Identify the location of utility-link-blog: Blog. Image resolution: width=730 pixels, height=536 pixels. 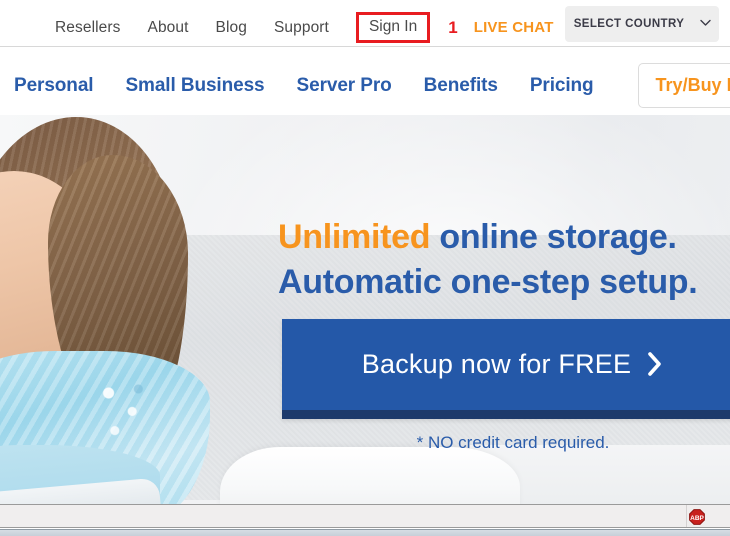
(231, 28).